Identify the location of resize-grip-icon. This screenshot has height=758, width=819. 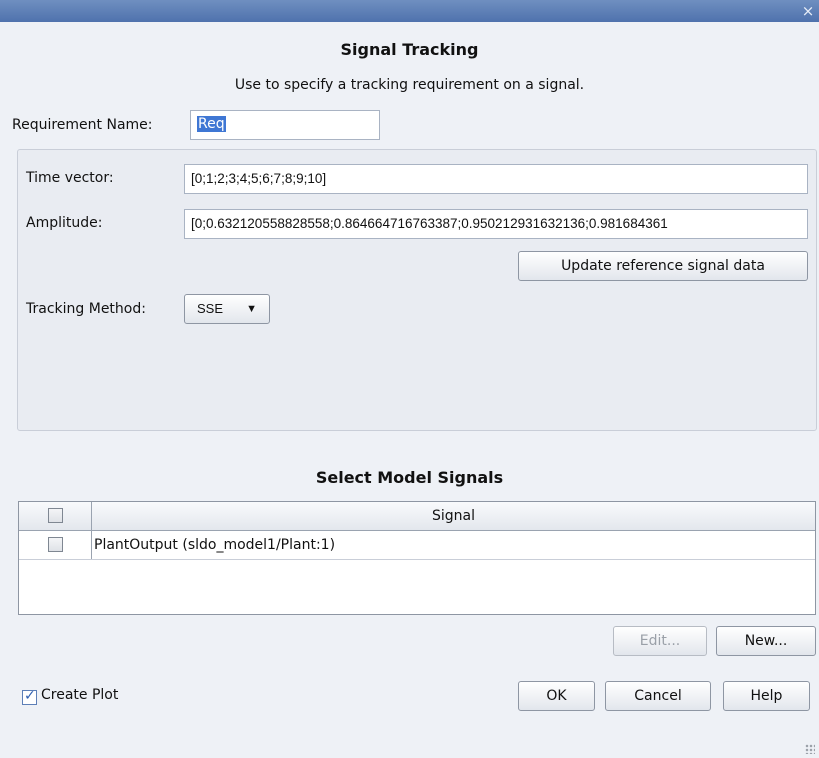
(810, 749).